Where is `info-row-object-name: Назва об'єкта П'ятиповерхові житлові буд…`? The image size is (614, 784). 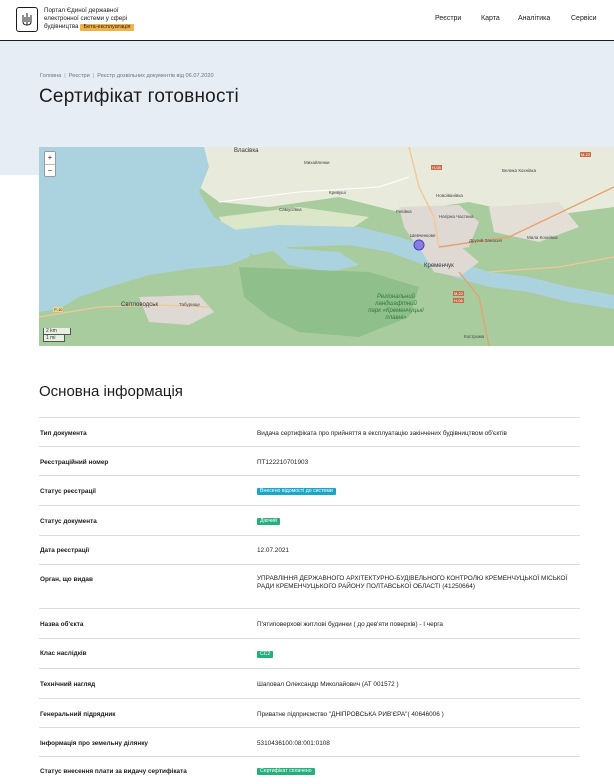
info-row-object-name: Назва об'єкта П'ятиповерхові житлові буд… is located at coordinates (309, 623).